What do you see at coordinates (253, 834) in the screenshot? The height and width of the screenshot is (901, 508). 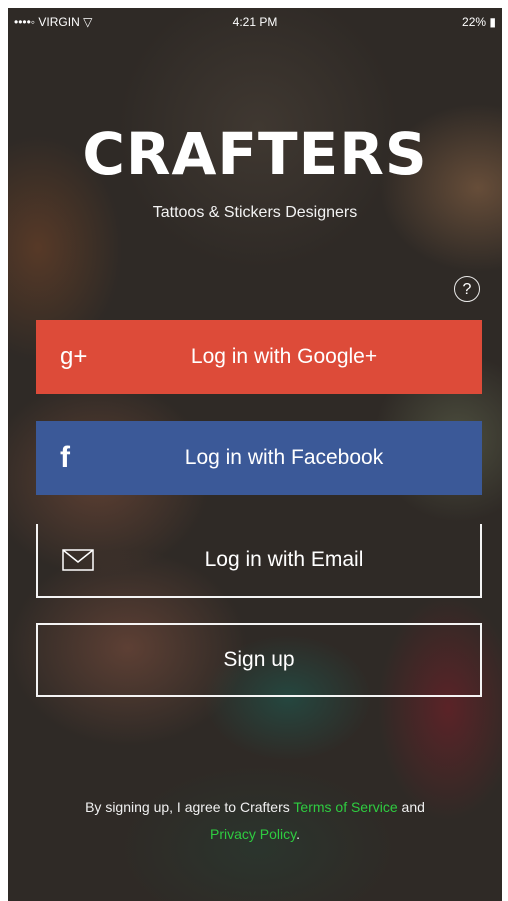 I see `privacy-policy-link: Privacy Policy` at bounding box center [253, 834].